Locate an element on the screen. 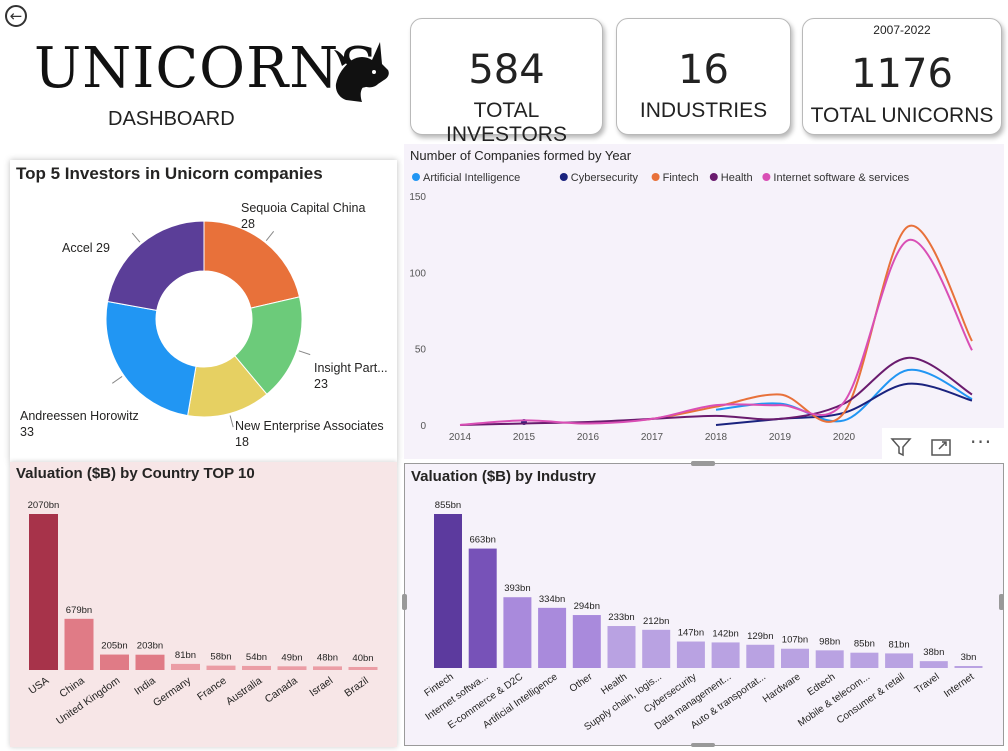 The width and height of the screenshot is (1008, 751). bar-data-label: 98bn is located at coordinates (829, 641).